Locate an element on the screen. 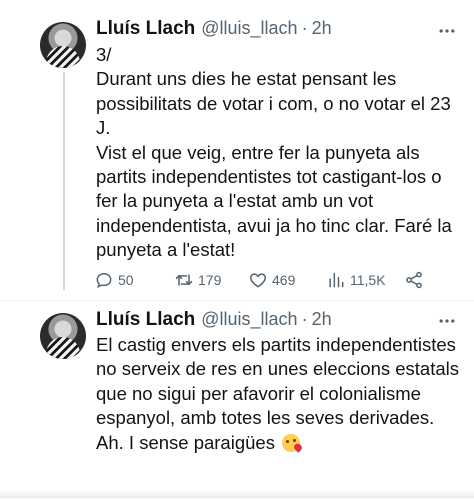 This screenshot has width=474, height=499. like-icon is located at coordinates (258, 280).